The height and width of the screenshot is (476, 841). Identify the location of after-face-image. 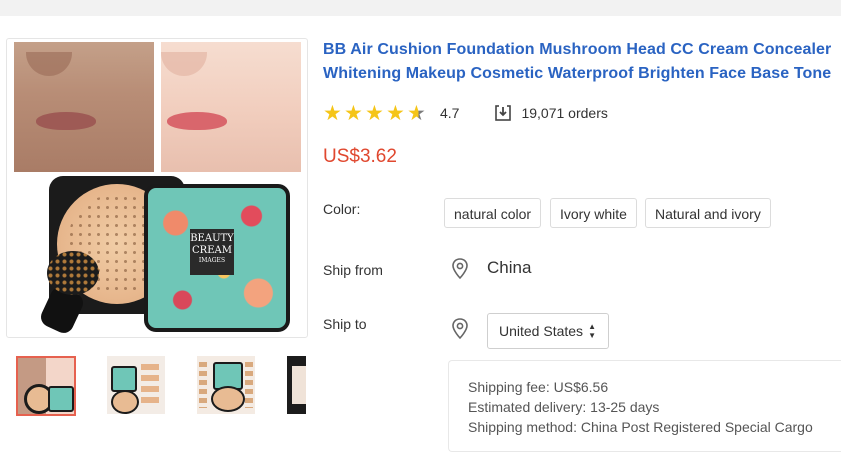
(231, 107).